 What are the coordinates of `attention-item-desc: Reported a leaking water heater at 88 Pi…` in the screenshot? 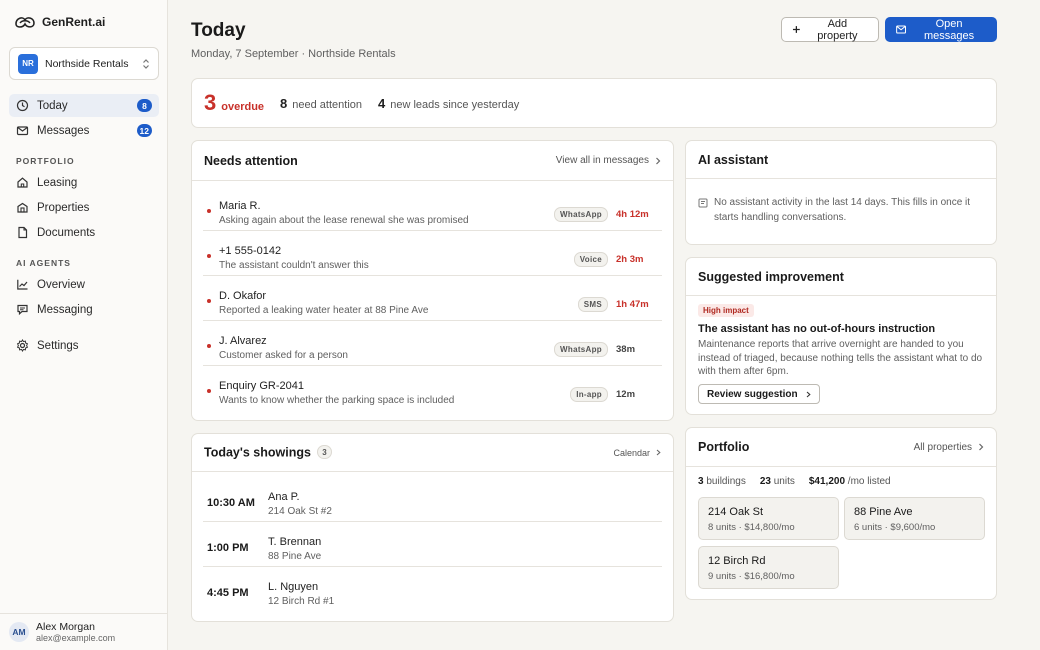 It's located at (324, 310).